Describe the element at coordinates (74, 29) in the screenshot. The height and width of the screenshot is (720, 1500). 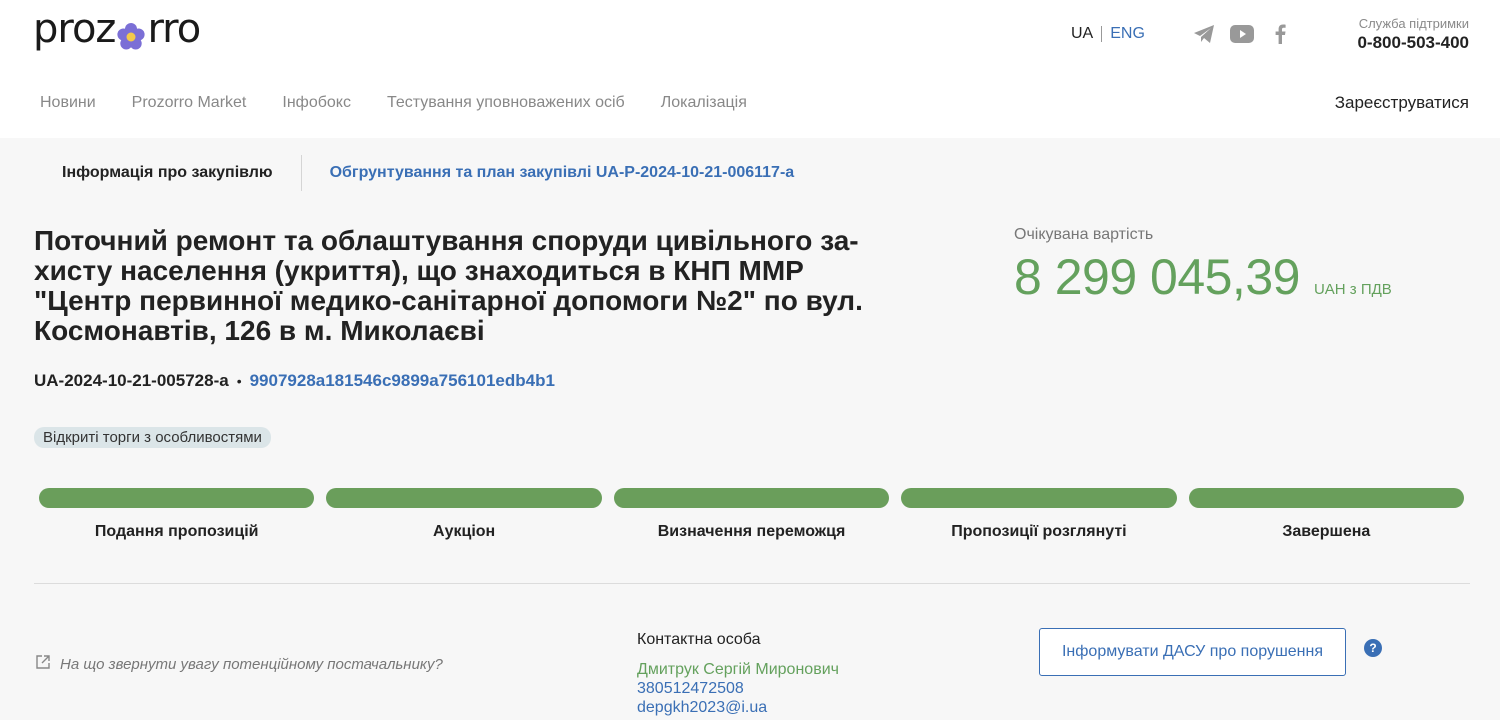
I see `logo-text-left: proz` at that location.